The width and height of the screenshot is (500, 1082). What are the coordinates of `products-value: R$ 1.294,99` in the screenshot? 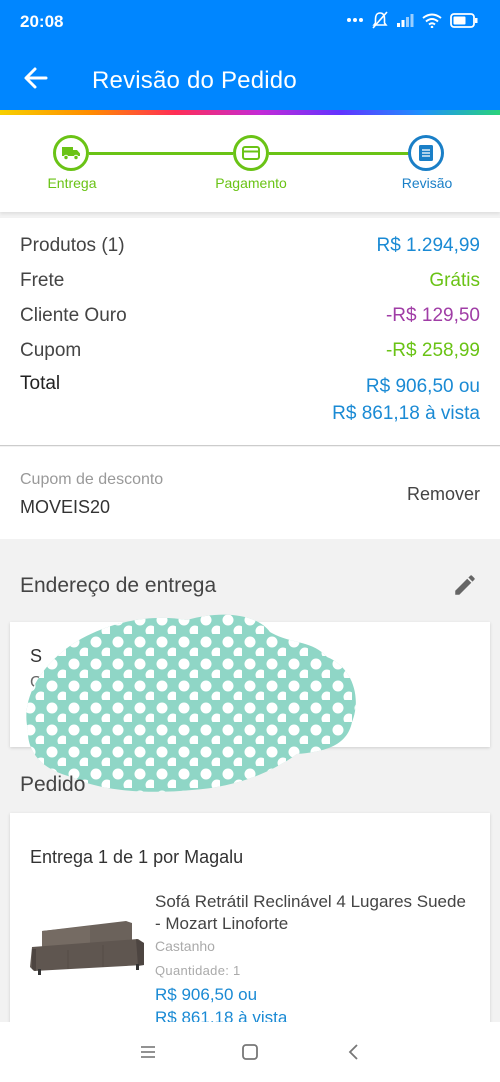 It's located at (428, 245).